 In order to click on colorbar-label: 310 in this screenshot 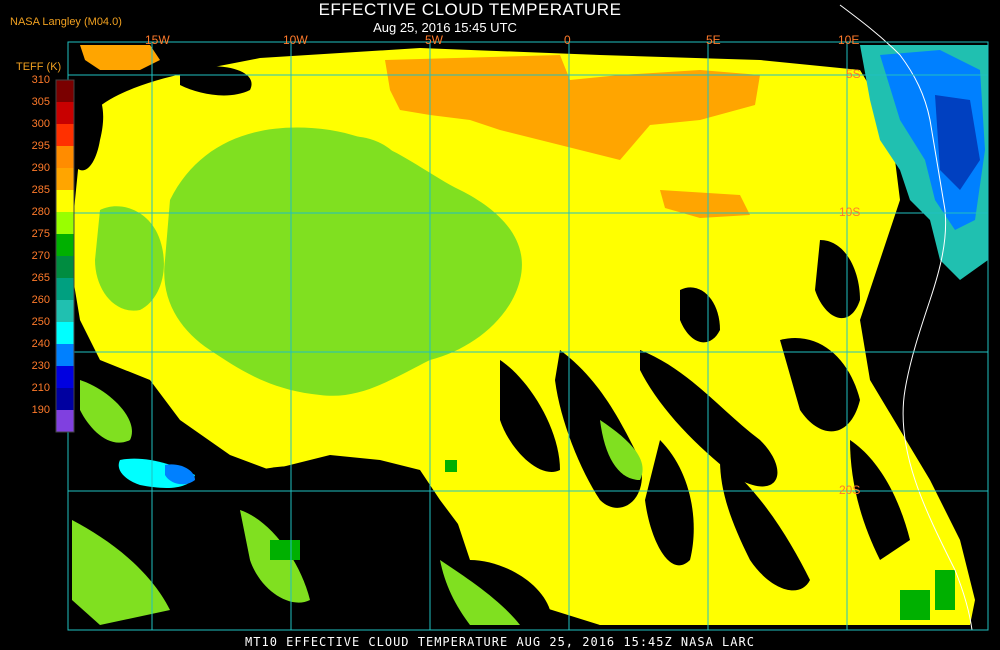, I will do `click(40, 80)`.